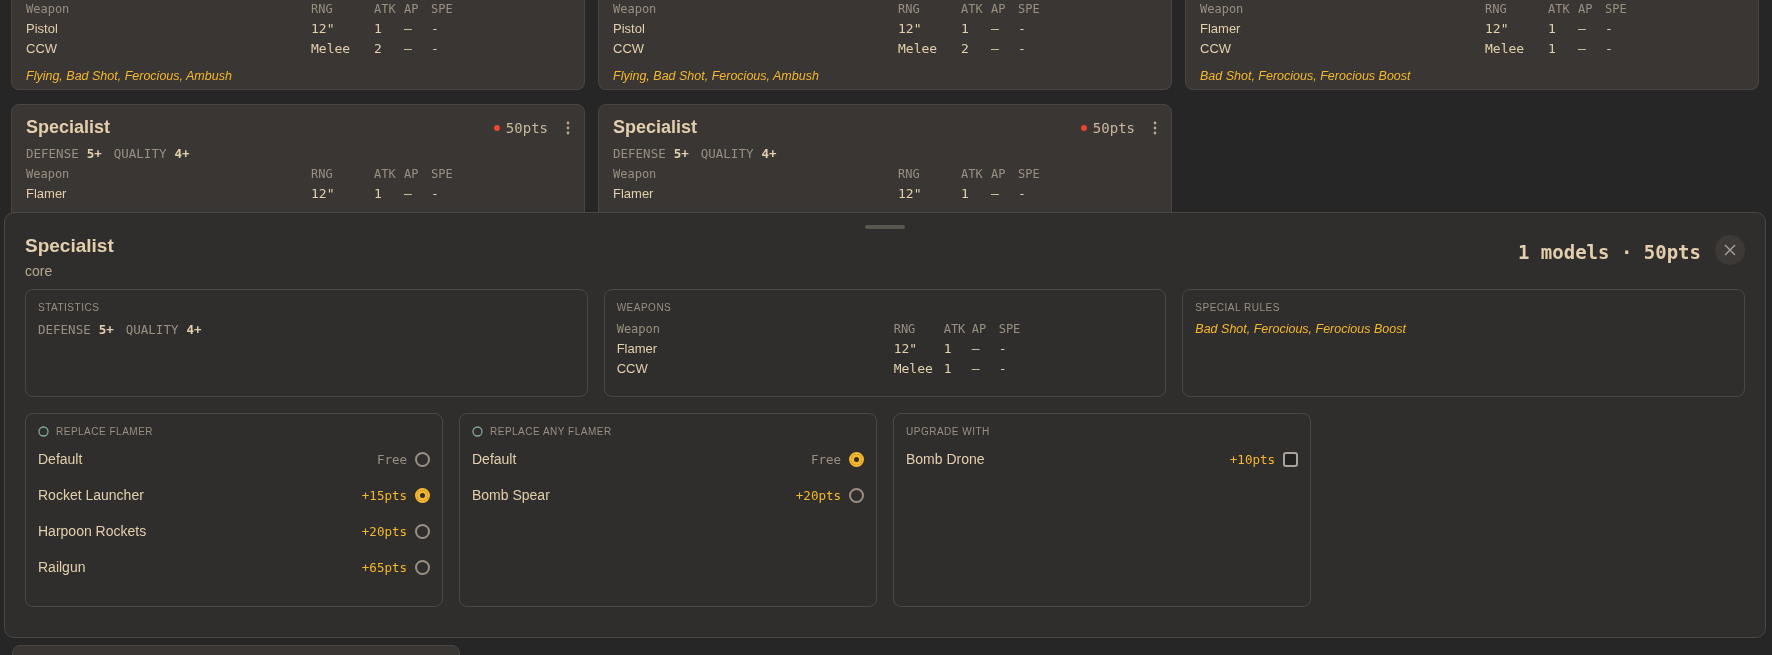 This screenshot has width=1772, height=655. Describe the element at coordinates (526, 127) in the screenshot. I see `unit-points: 50pts` at that location.